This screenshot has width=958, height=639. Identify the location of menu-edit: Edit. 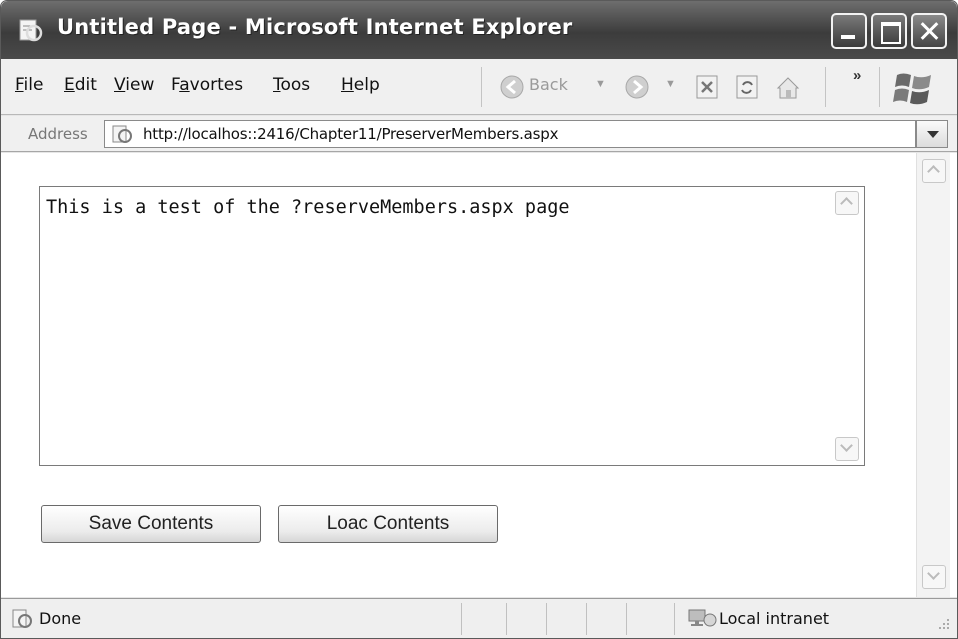
(80, 85).